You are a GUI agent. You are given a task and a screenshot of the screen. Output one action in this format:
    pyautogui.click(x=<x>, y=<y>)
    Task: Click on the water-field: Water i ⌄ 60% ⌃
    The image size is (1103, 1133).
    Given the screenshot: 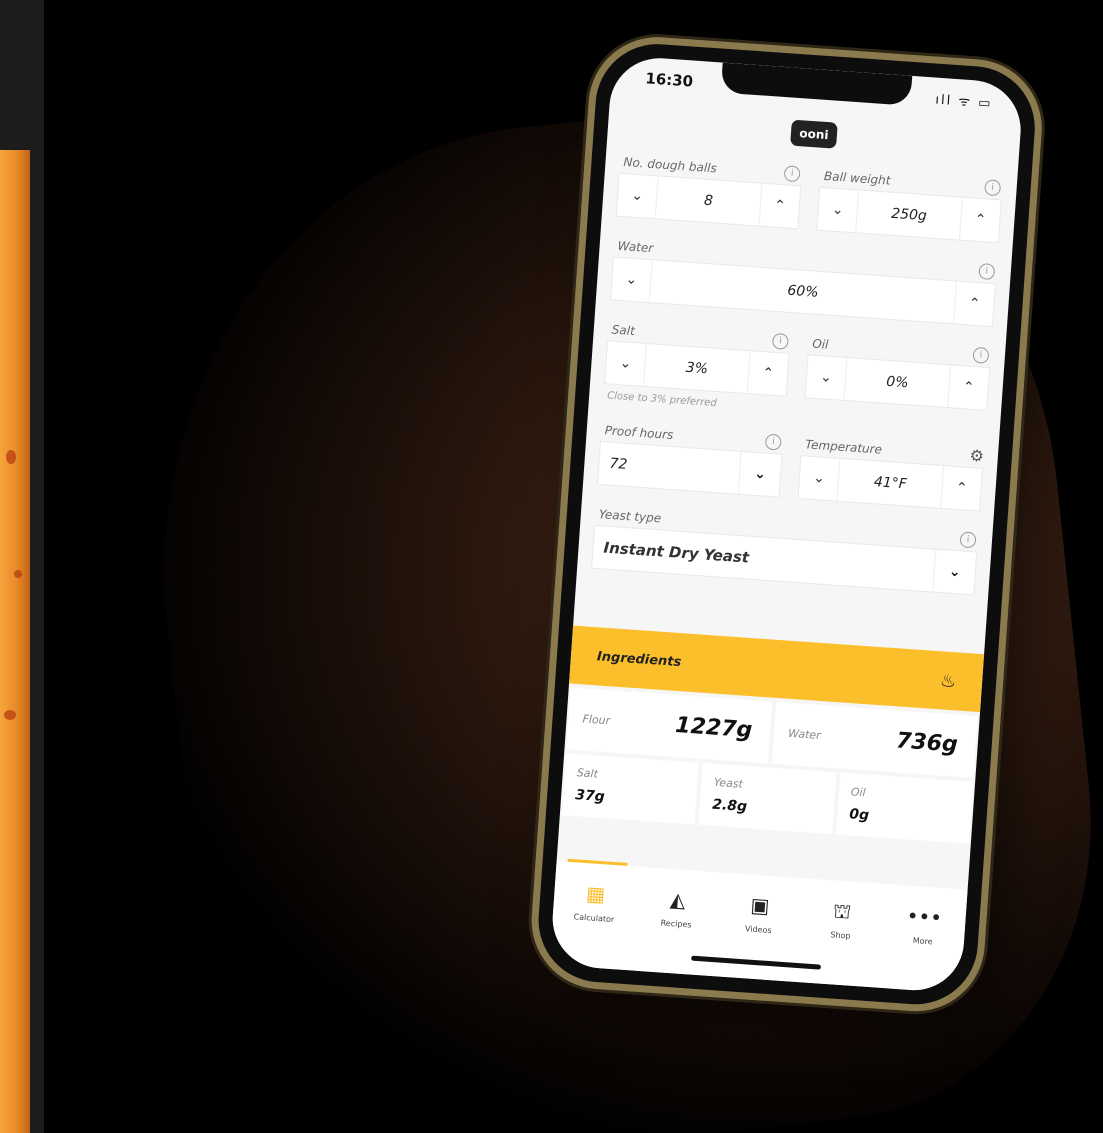 What is the action you would take?
    pyautogui.click(x=803, y=281)
    